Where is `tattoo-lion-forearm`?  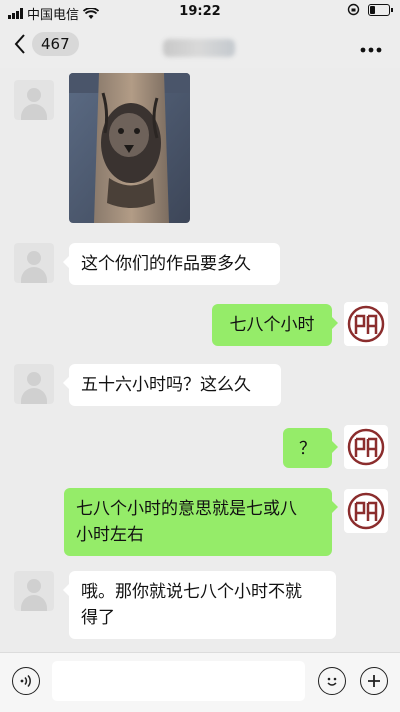 tattoo-lion-forearm is located at coordinates (129, 148).